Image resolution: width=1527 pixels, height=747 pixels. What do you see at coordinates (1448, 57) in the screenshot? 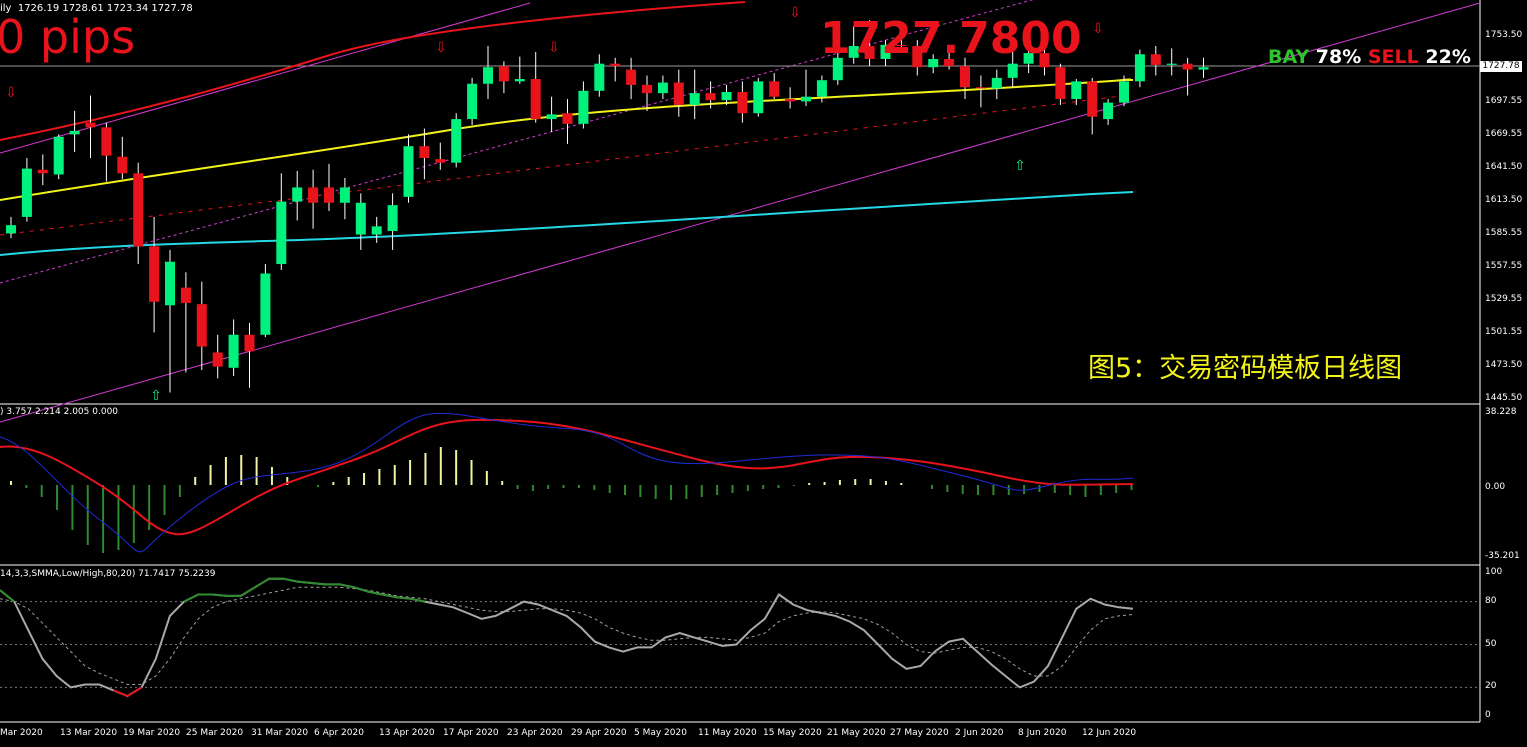
I see `sell-pct: 22%` at bounding box center [1448, 57].